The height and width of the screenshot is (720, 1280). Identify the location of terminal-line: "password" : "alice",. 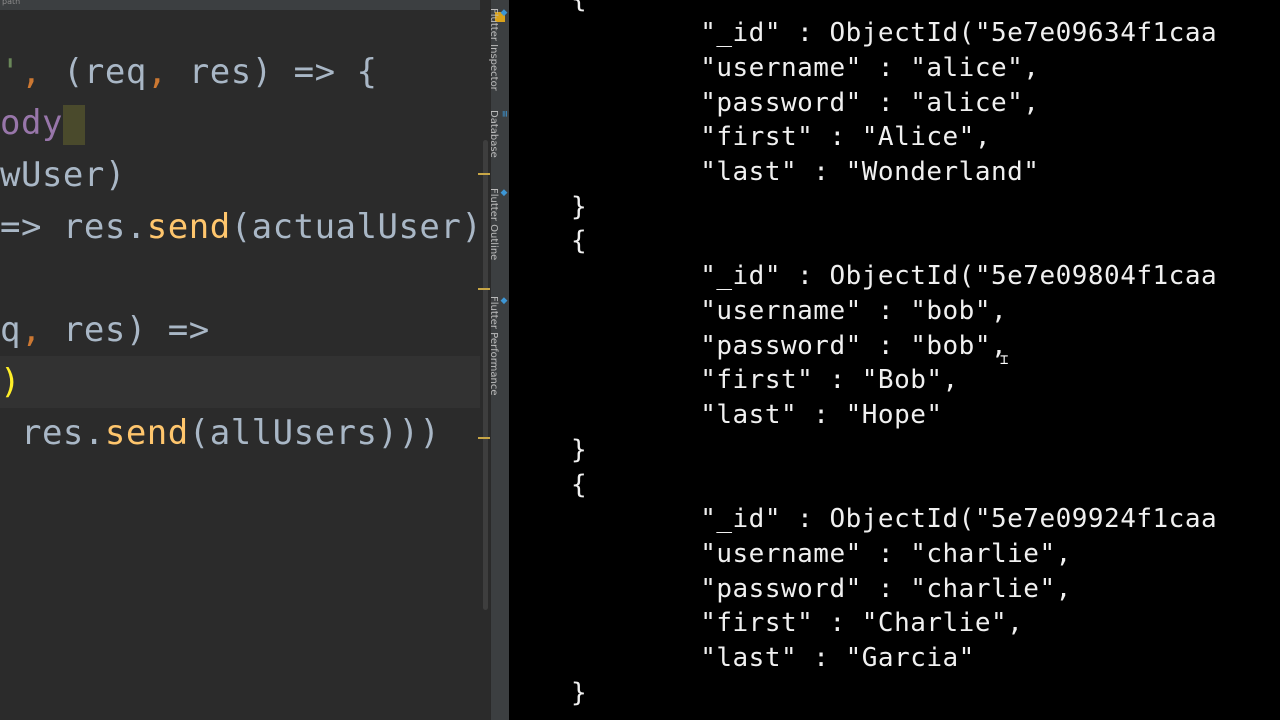
(805, 103).